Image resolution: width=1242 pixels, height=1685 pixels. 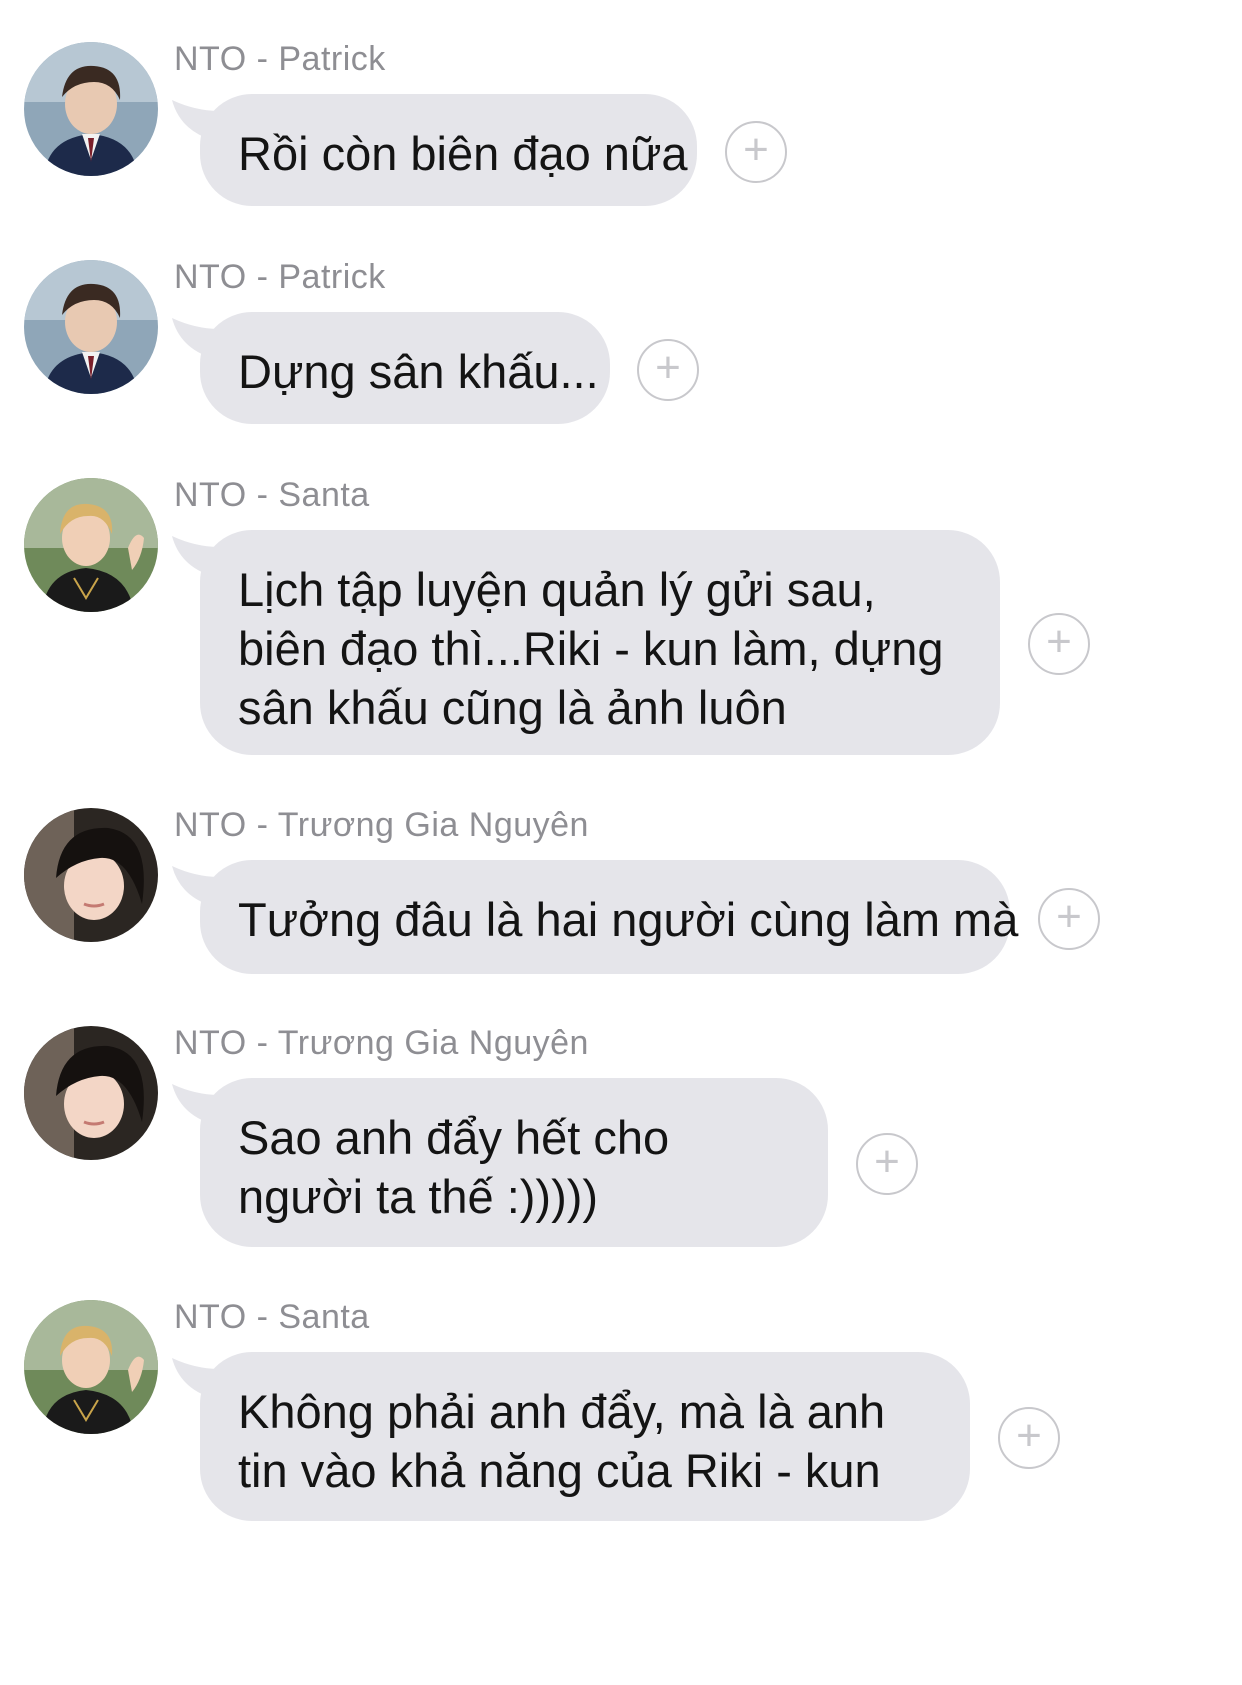 I want to click on message-bubble: Tưởng đâu là hai người cùng làm mà, so click(x=609, y=917).